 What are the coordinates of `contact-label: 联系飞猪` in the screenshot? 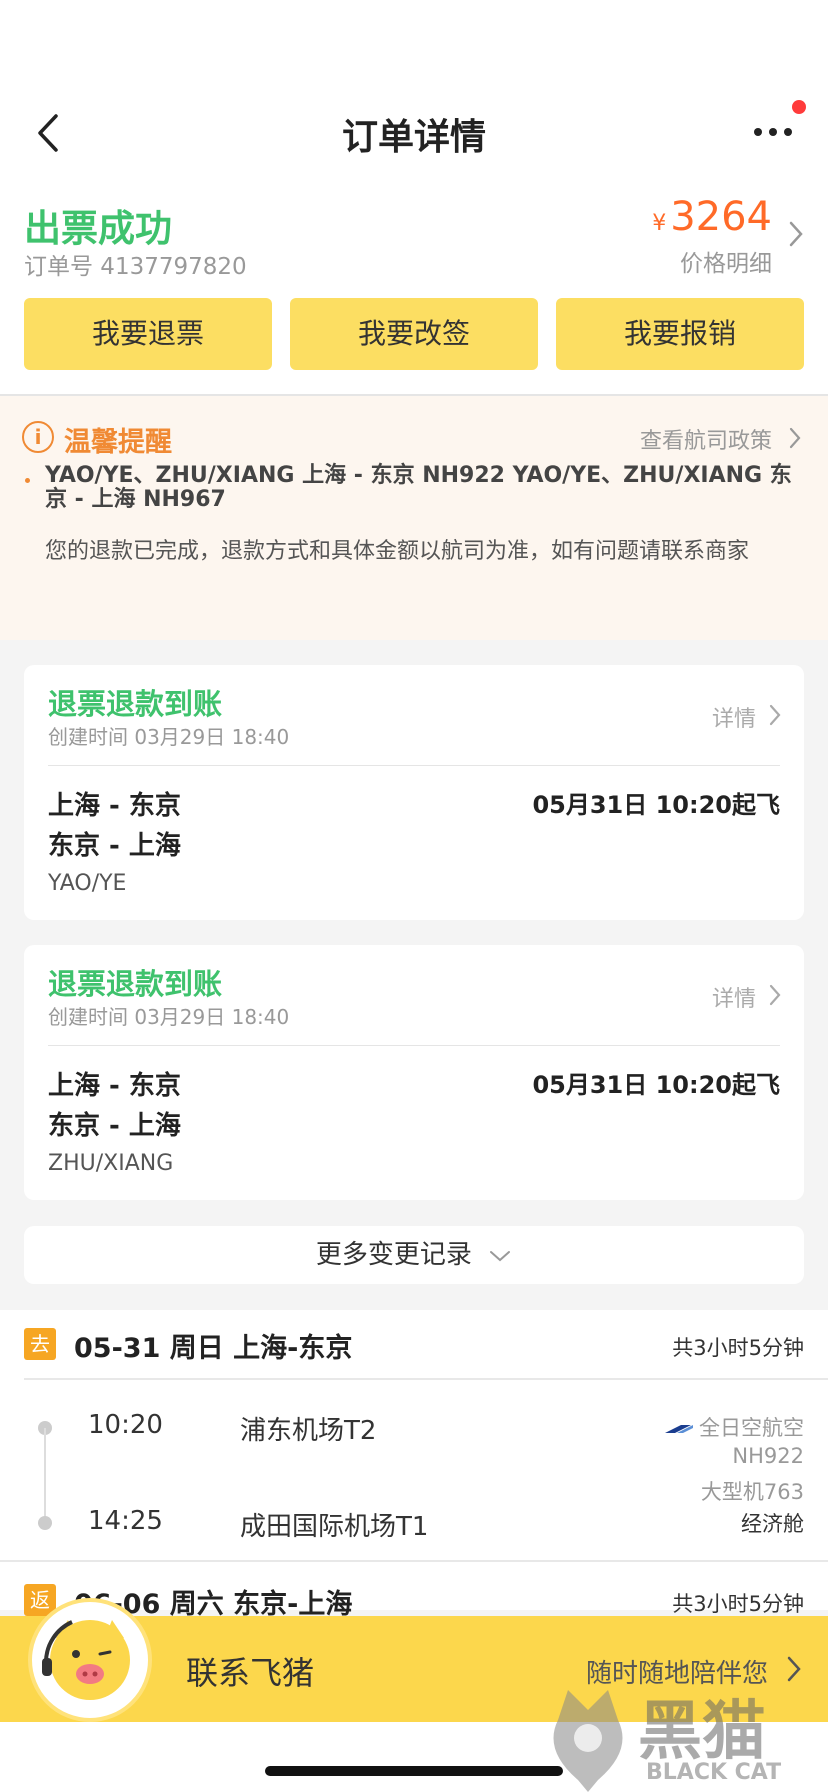 It's located at (250, 1673).